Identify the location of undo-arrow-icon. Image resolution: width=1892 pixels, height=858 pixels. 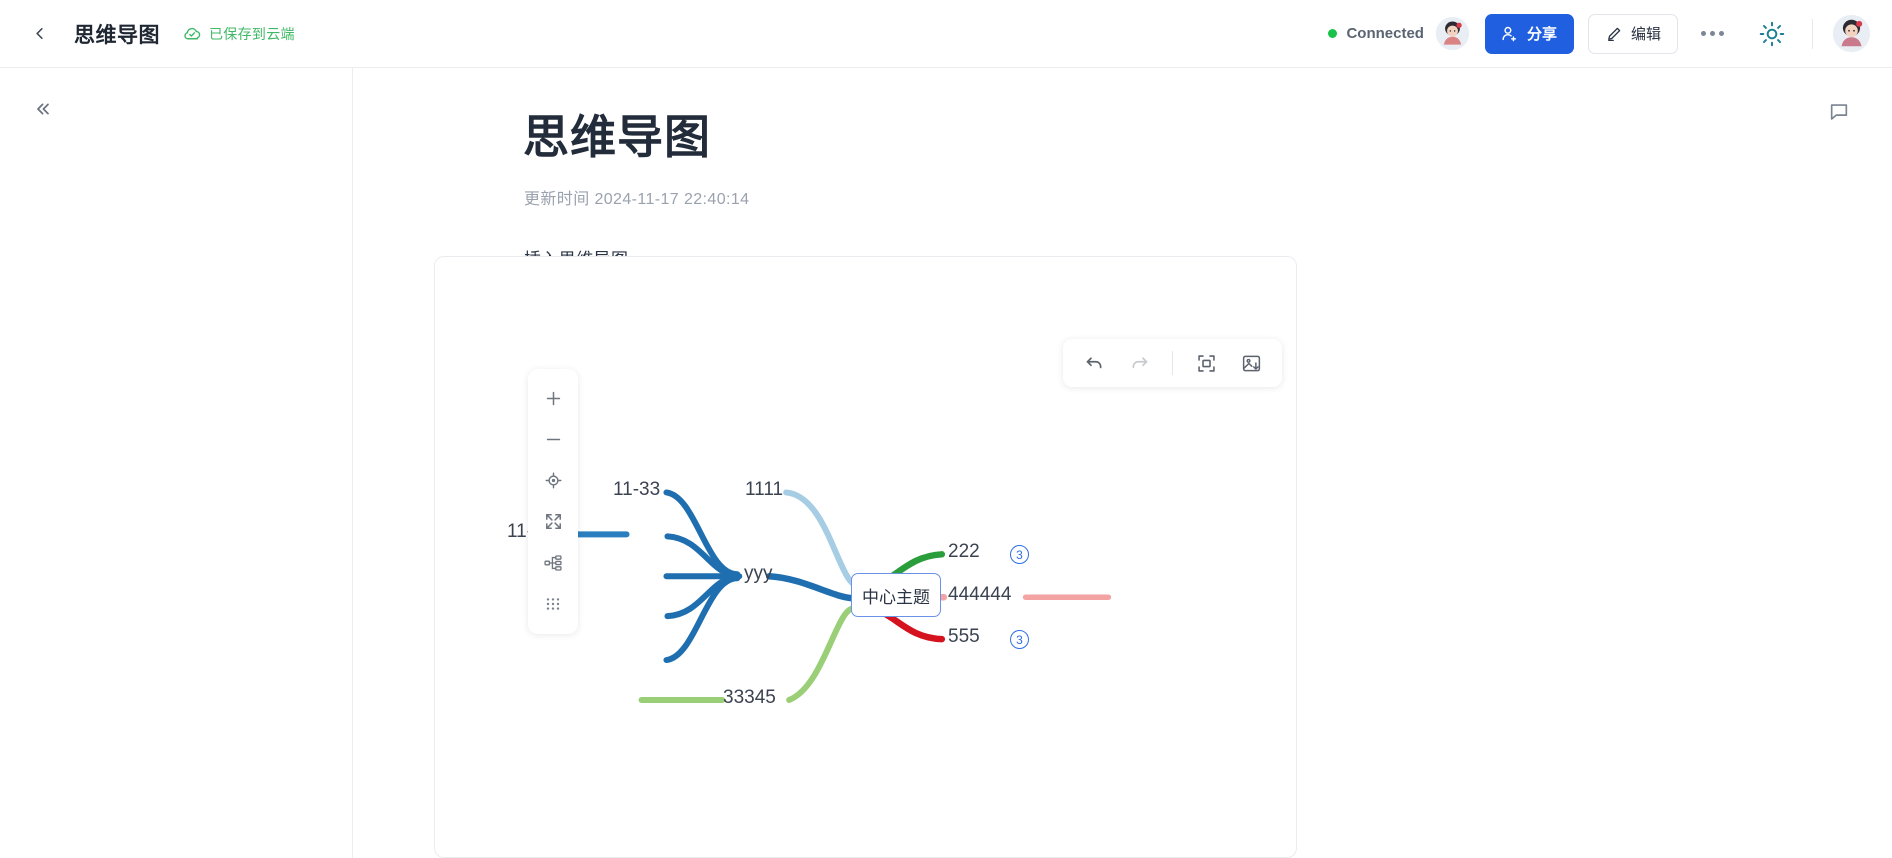
(1093, 362).